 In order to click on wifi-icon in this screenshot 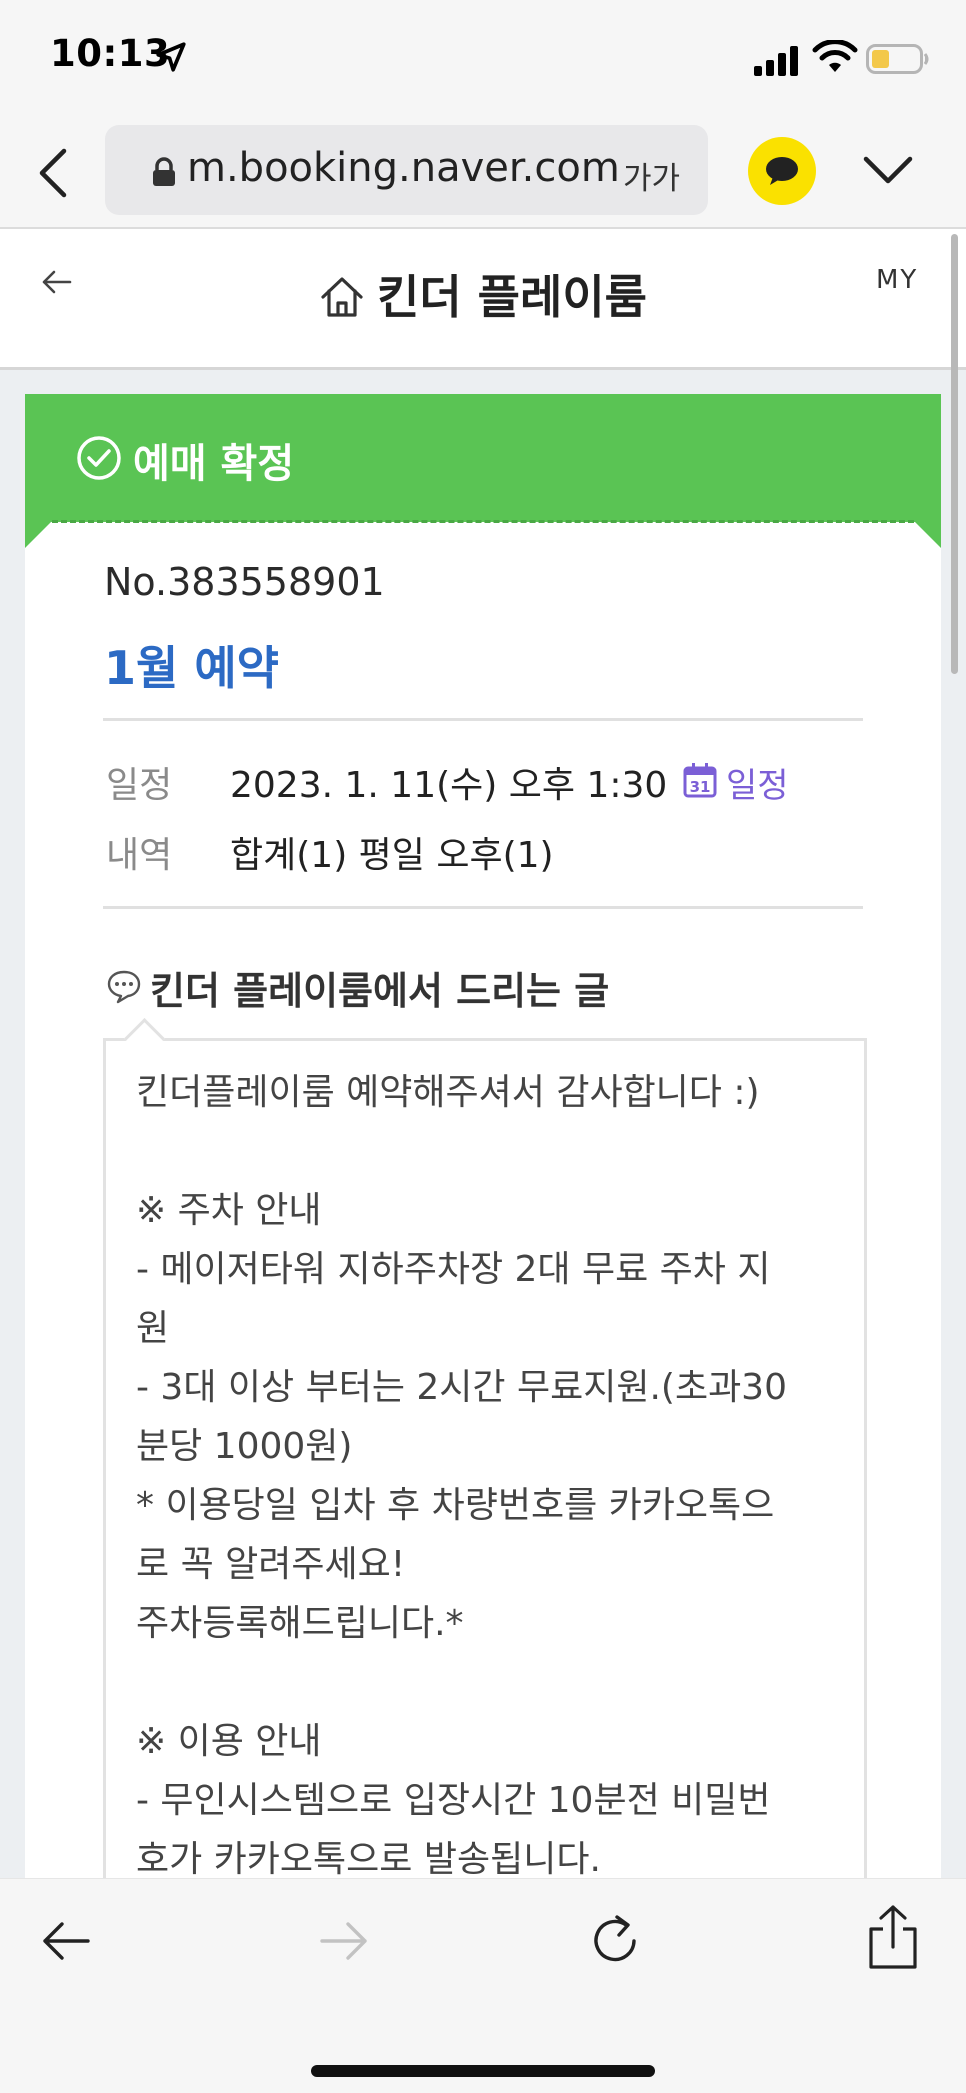, I will do `click(835, 56)`.